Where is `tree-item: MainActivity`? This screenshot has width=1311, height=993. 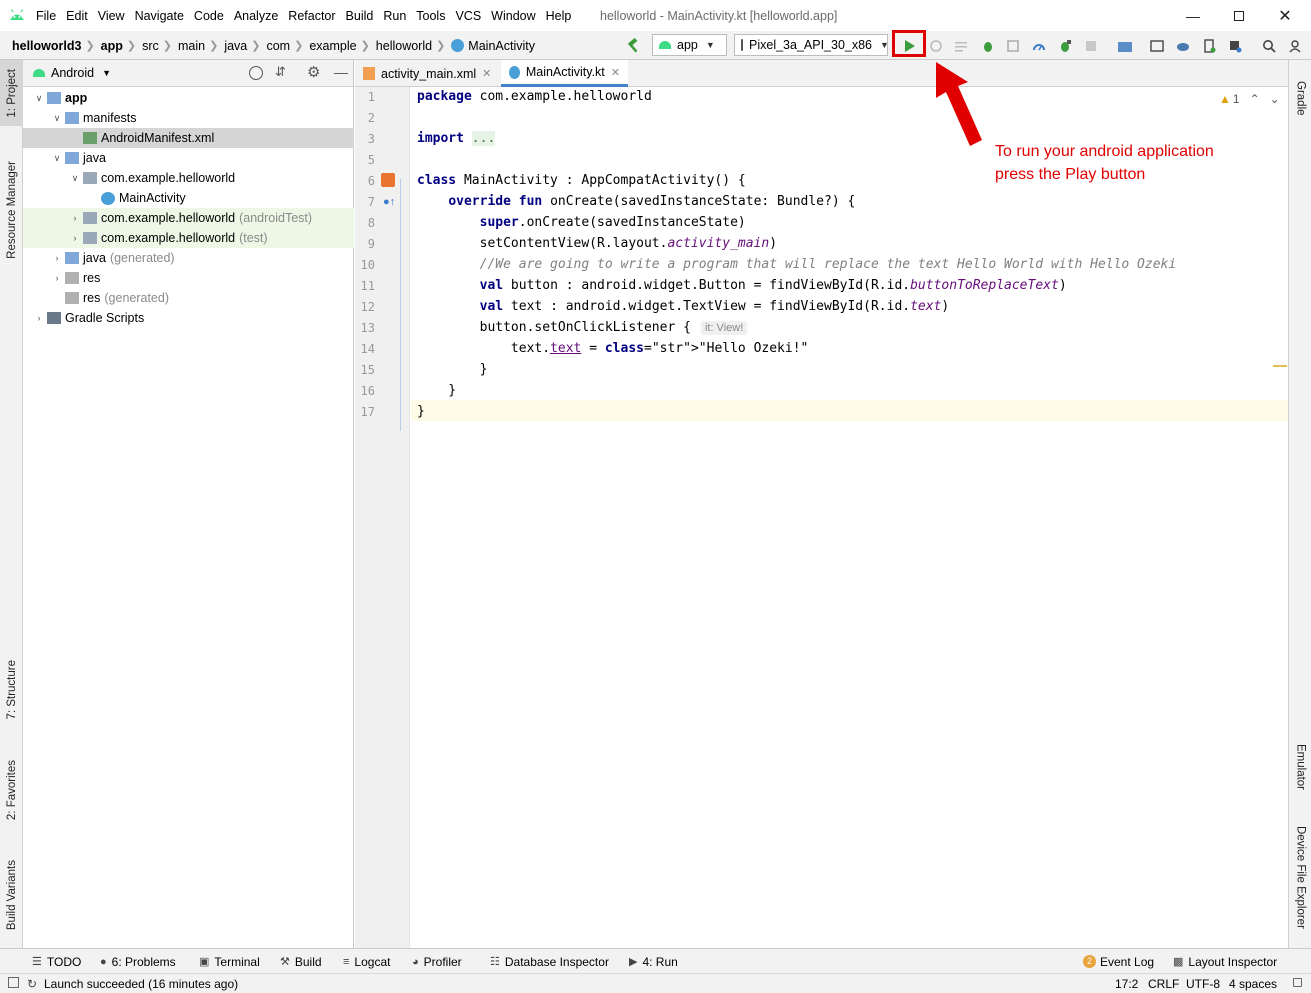 tree-item: MainActivity is located at coordinates (188, 198).